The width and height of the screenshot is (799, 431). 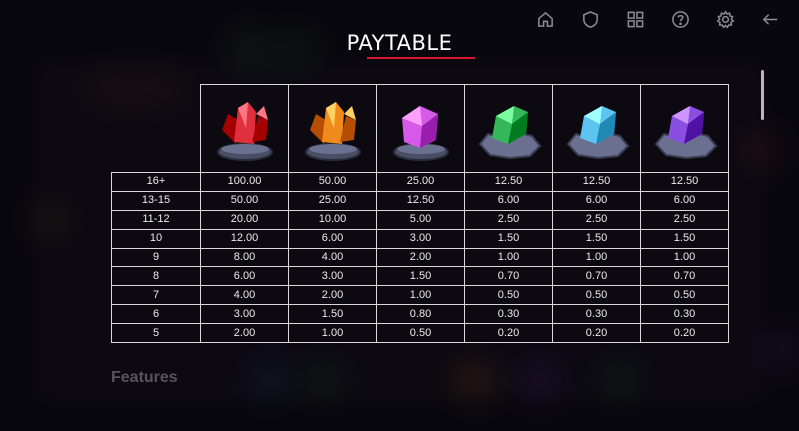 I want to click on payout-cell: 5.00, so click(x=420, y=219).